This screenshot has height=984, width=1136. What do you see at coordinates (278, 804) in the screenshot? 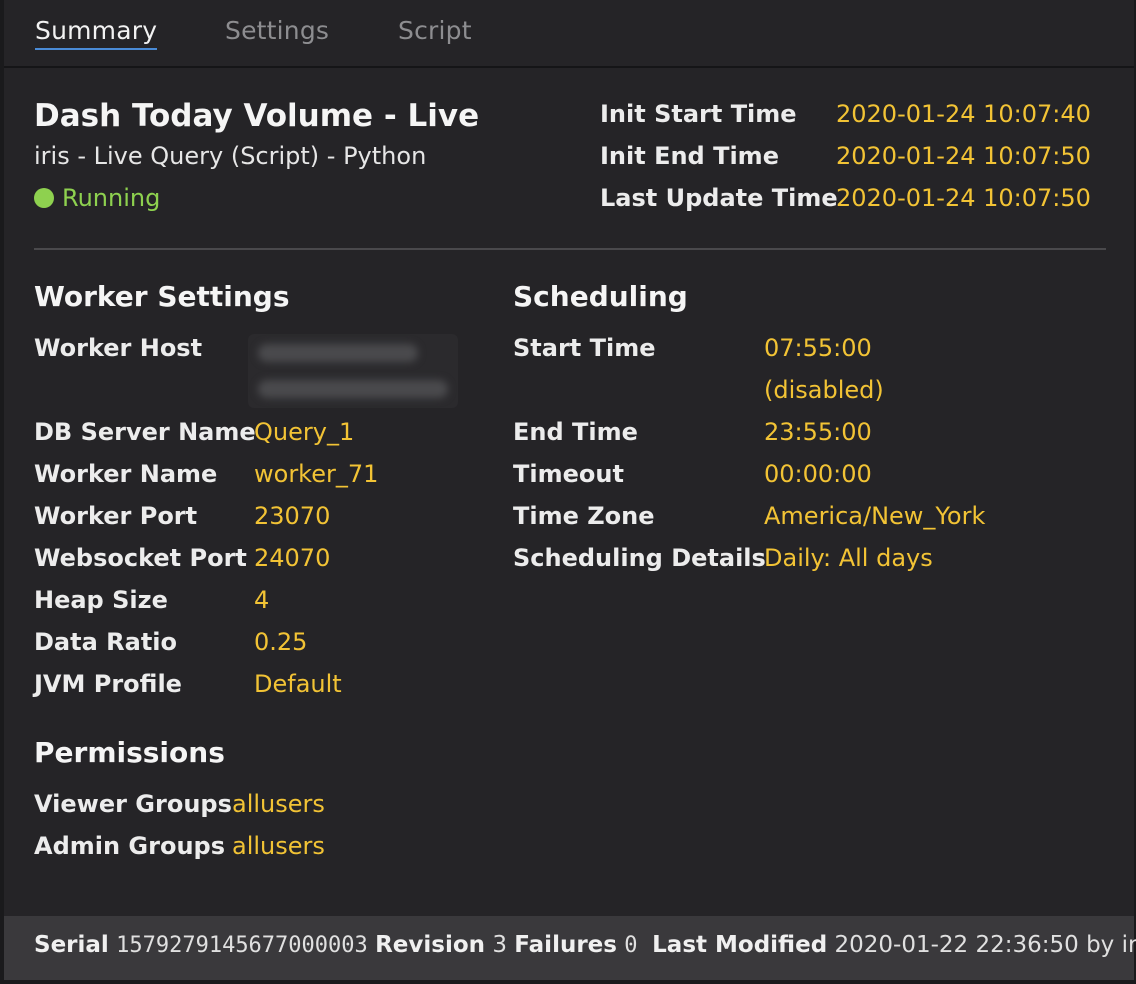
I see `viewer-groups-value: allusers` at bounding box center [278, 804].